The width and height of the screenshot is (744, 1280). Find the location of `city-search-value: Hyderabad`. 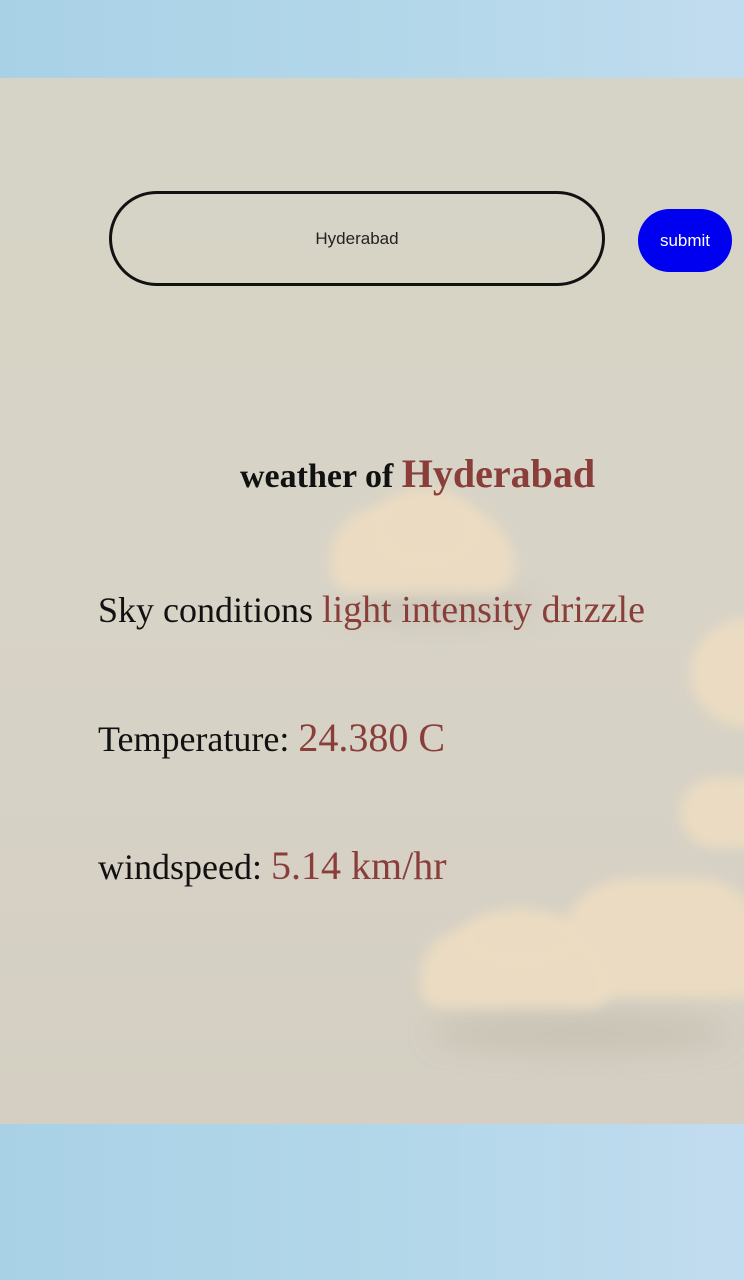

city-search-value: Hyderabad is located at coordinates (357, 238).